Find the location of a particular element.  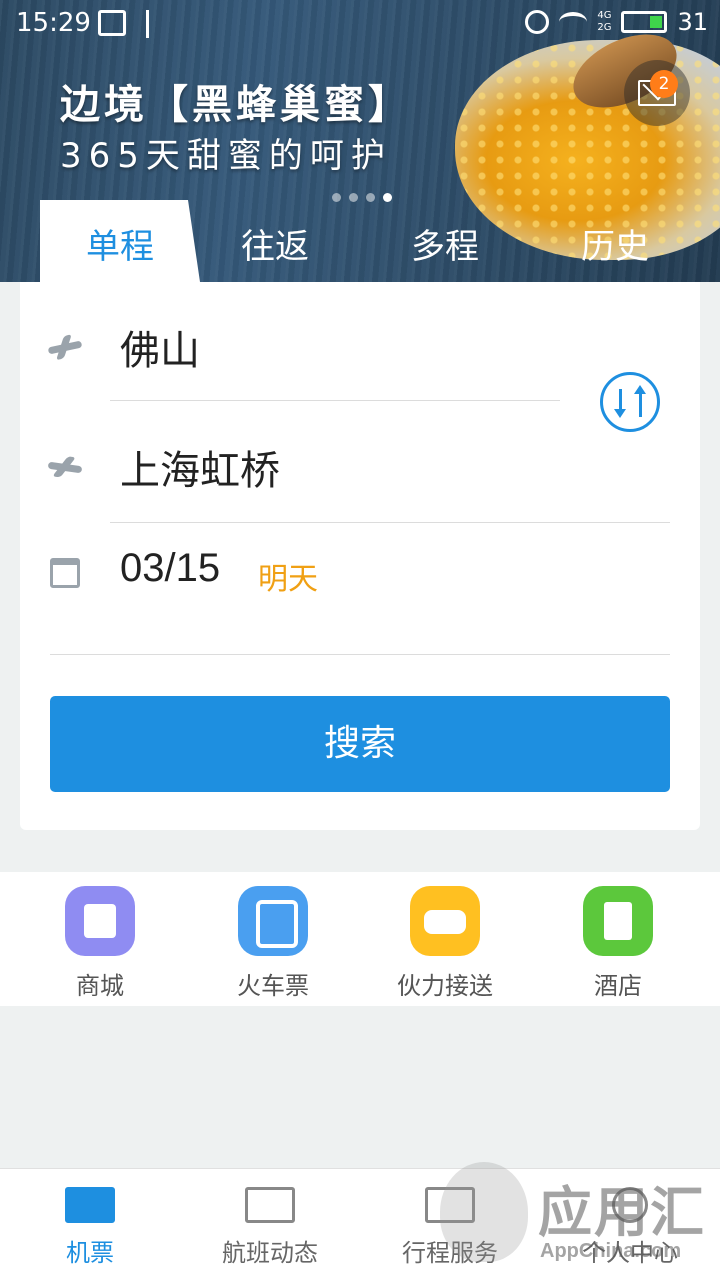

date-hint: 明天 is located at coordinates (288, 579).